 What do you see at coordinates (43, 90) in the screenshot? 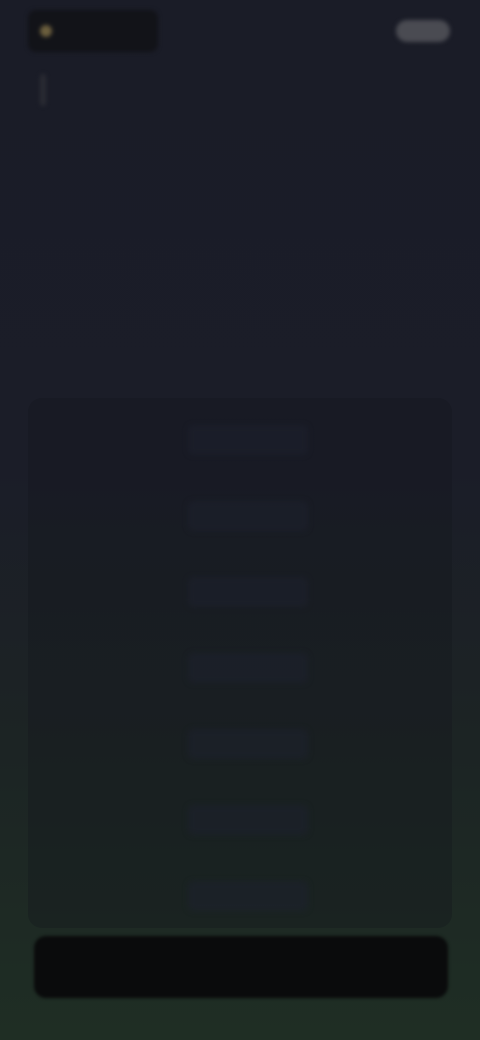
I see `side-indicator` at bounding box center [43, 90].